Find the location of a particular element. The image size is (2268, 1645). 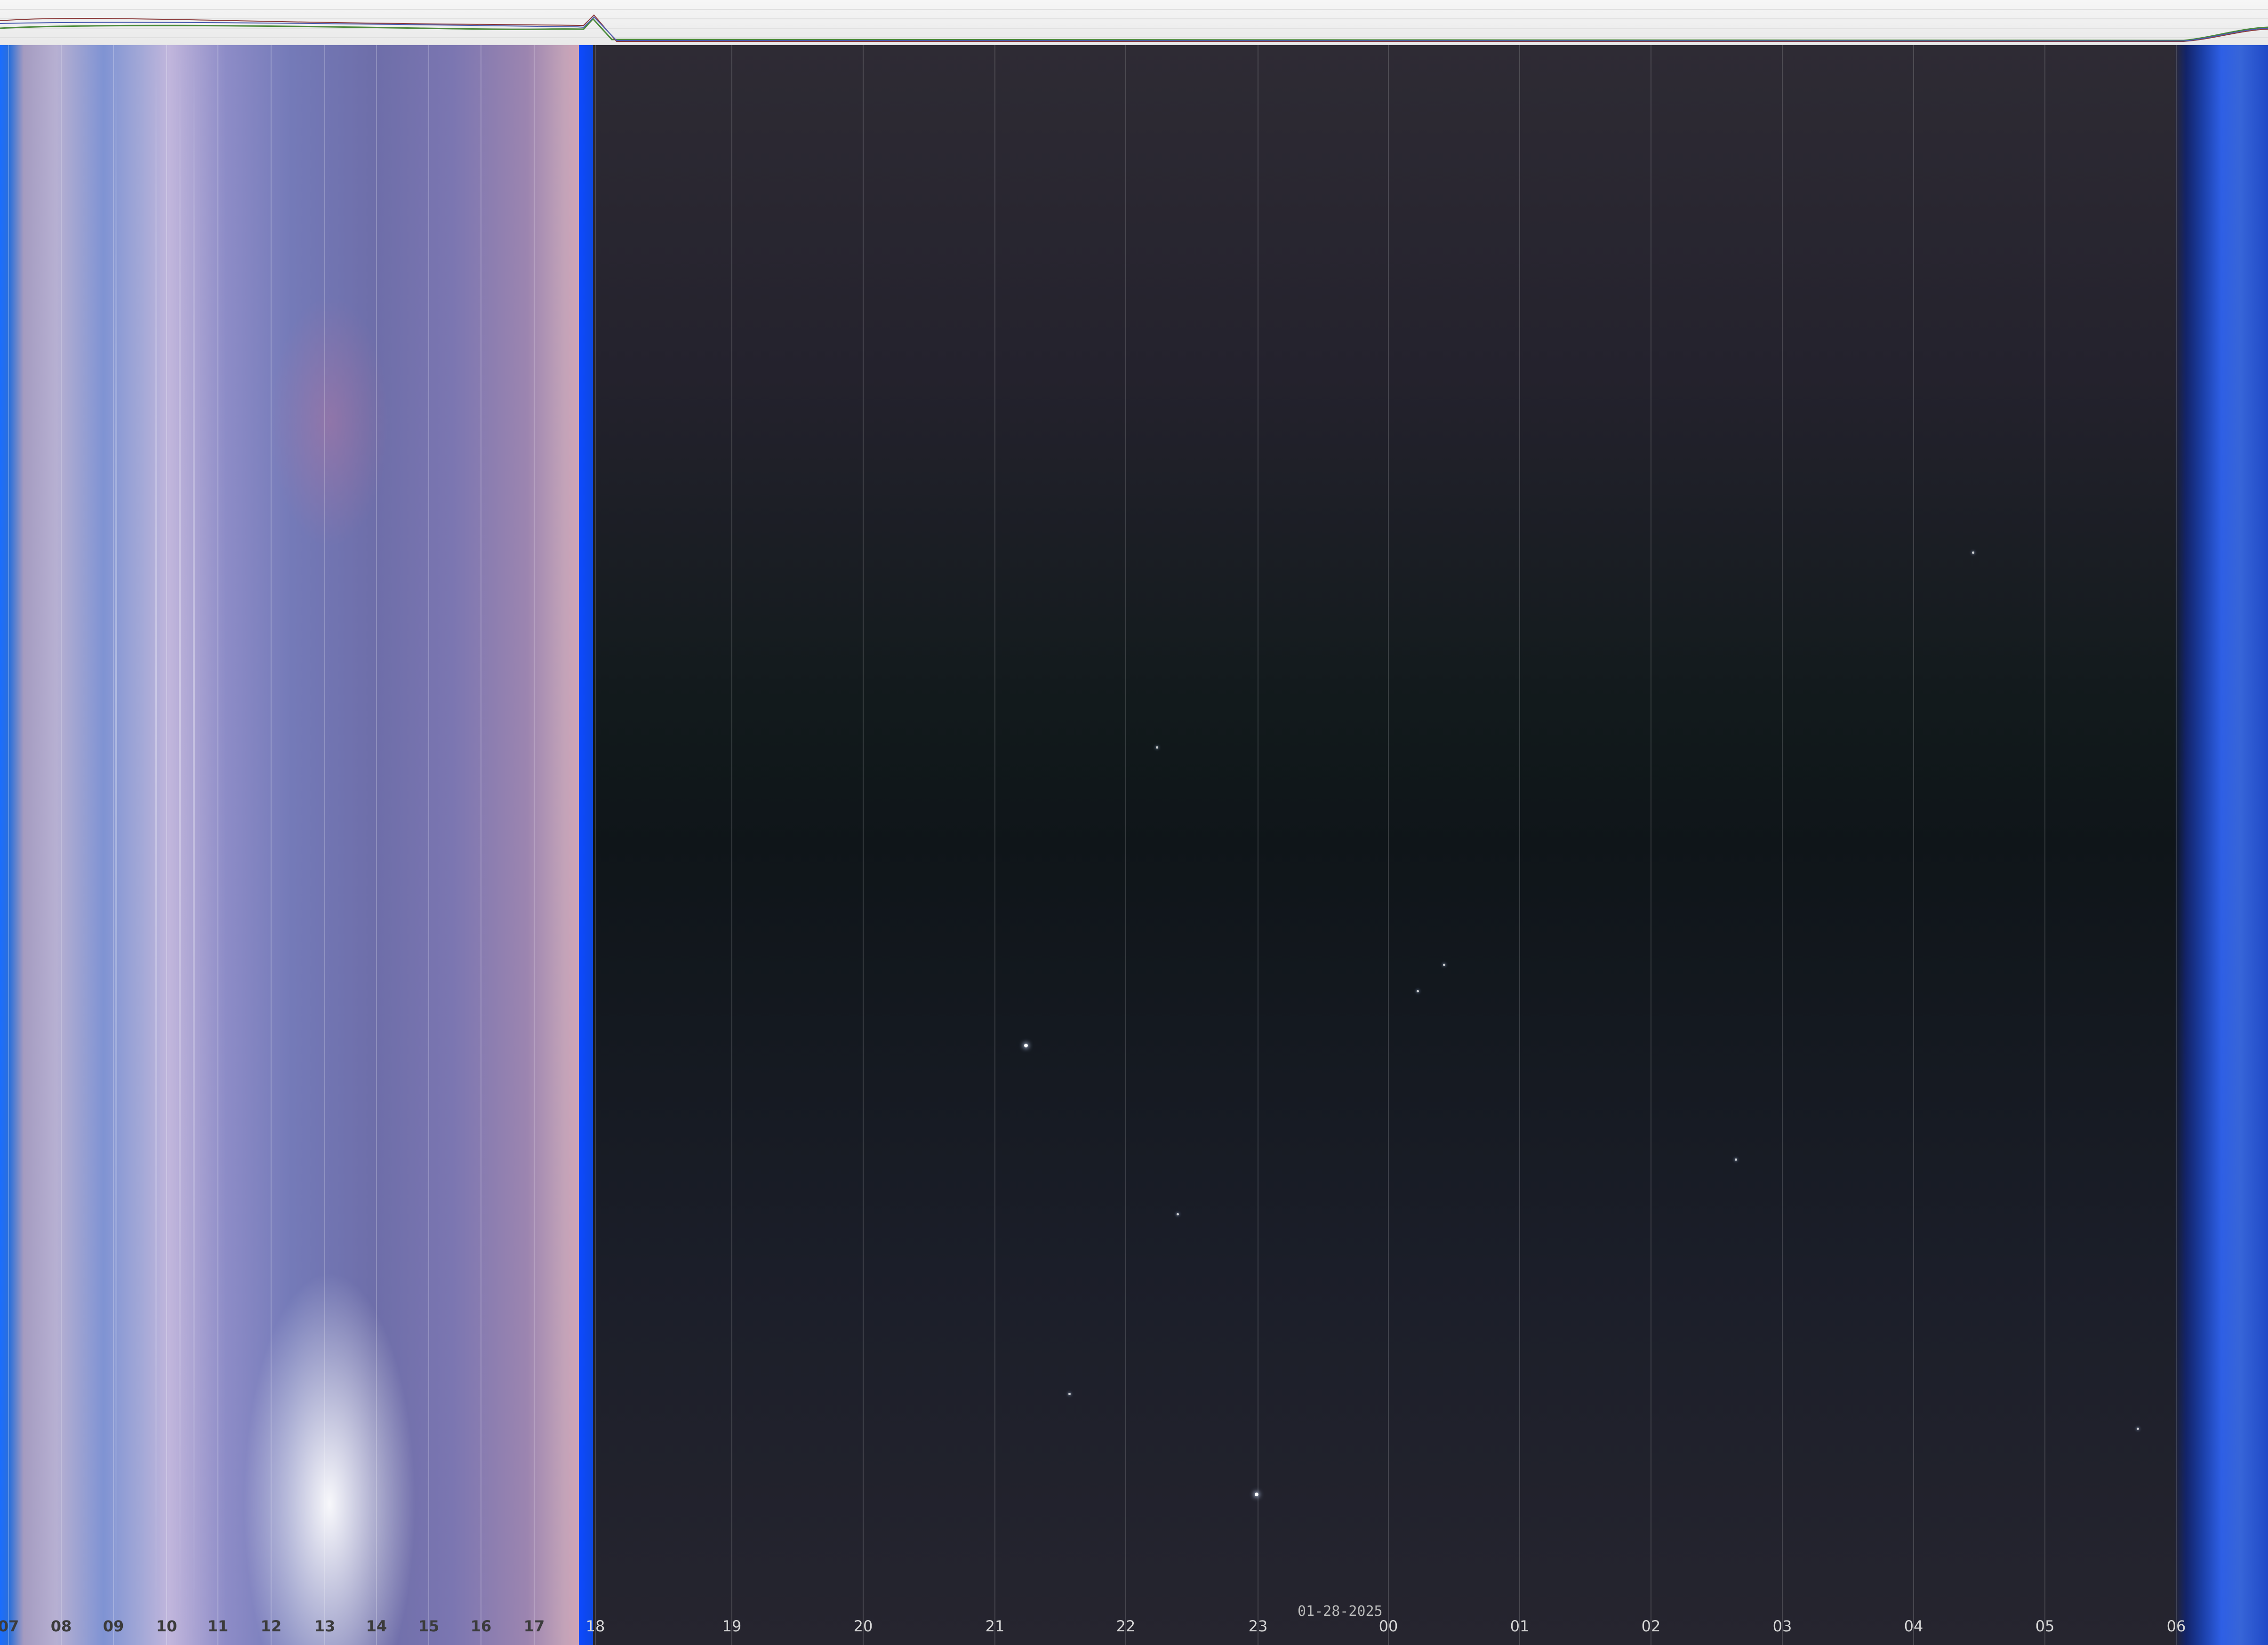

hour-label: 08 is located at coordinates (61, 1626).